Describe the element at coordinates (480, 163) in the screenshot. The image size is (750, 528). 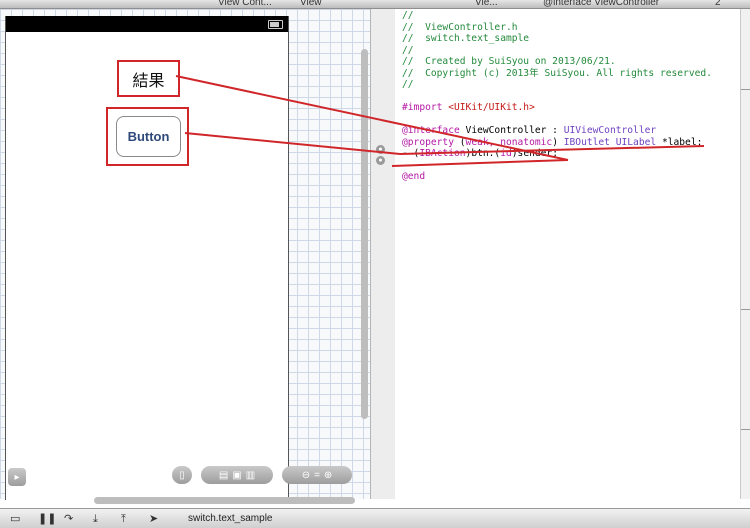
I see `action-underline` at that location.